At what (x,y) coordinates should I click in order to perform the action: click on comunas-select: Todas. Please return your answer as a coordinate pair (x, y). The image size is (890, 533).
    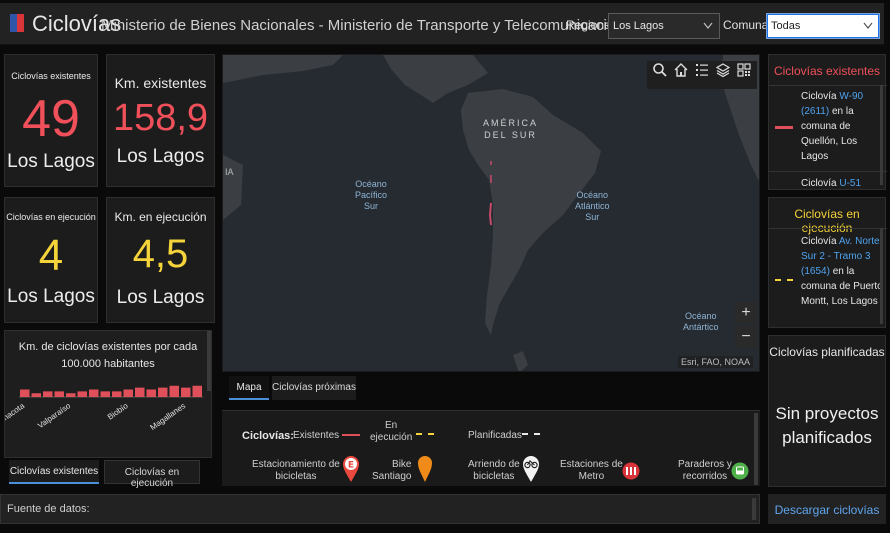
    Looking at the image, I should click on (823, 26).